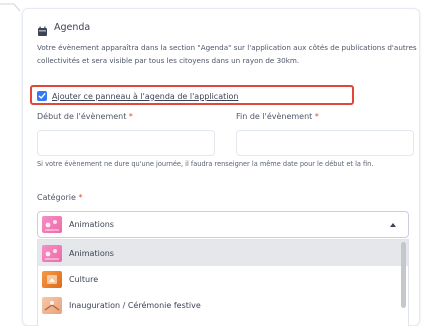 The image size is (428, 326). I want to click on checkmark-icon, so click(42, 96).